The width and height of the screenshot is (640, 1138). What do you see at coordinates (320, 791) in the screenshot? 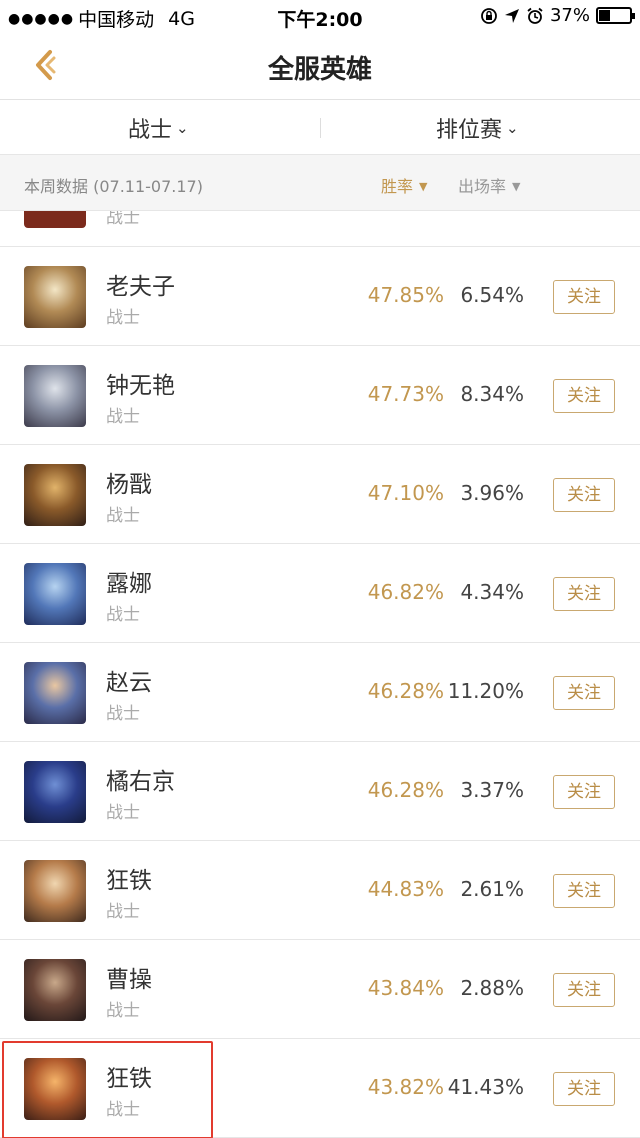
I see `list-item: 橘右京 战士 46.28% 3.37% 关注` at bounding box center [320, 791].